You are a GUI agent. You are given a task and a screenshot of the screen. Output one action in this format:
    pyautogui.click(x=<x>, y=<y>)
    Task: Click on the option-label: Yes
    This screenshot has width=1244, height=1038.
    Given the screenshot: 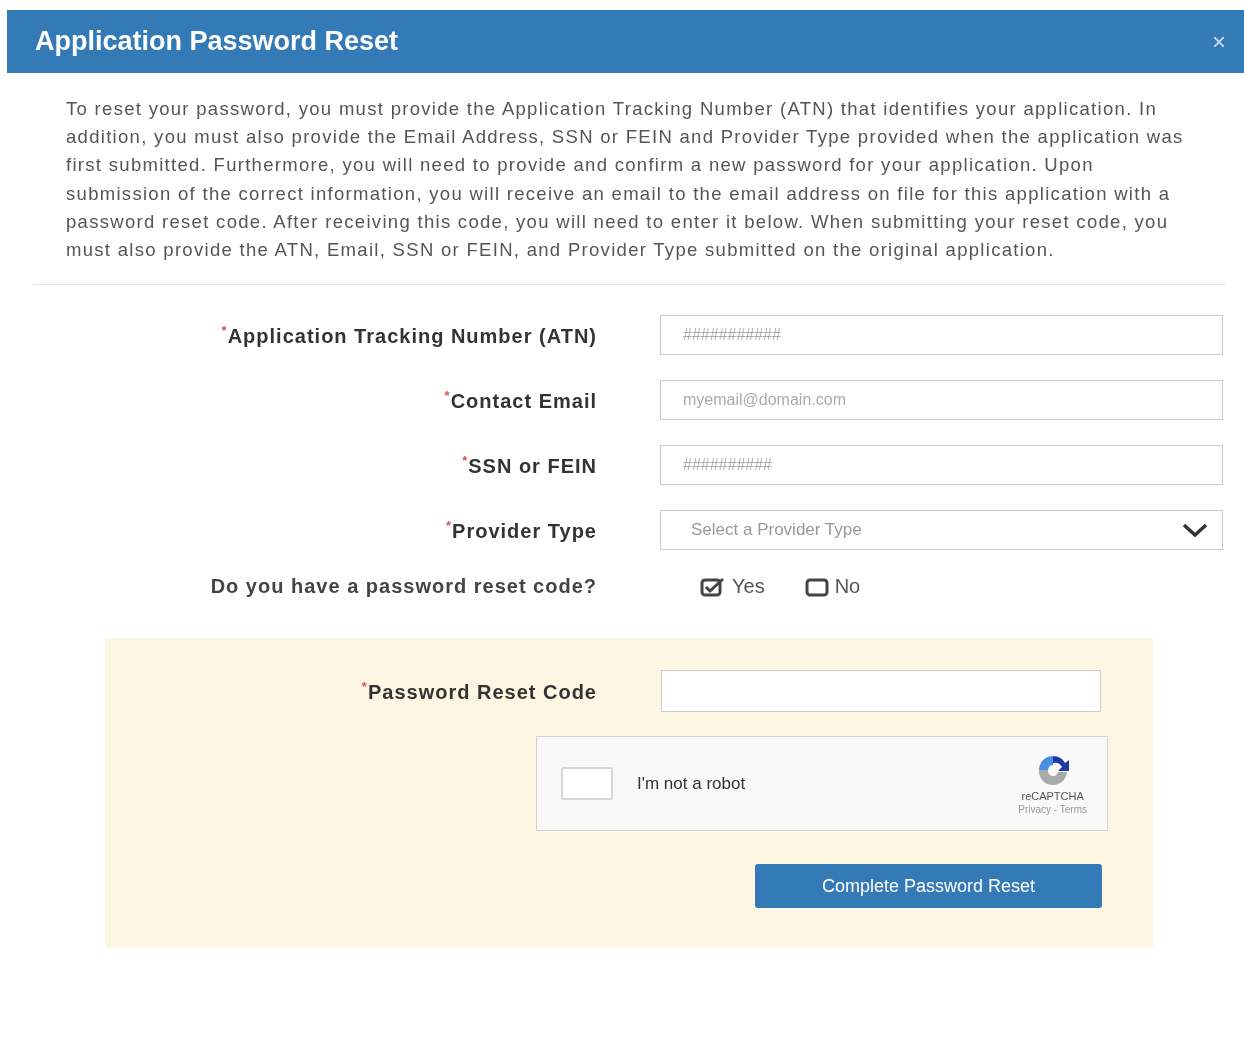 What is the action you would take?
    pyautogui.click(x=748, y=587)
    